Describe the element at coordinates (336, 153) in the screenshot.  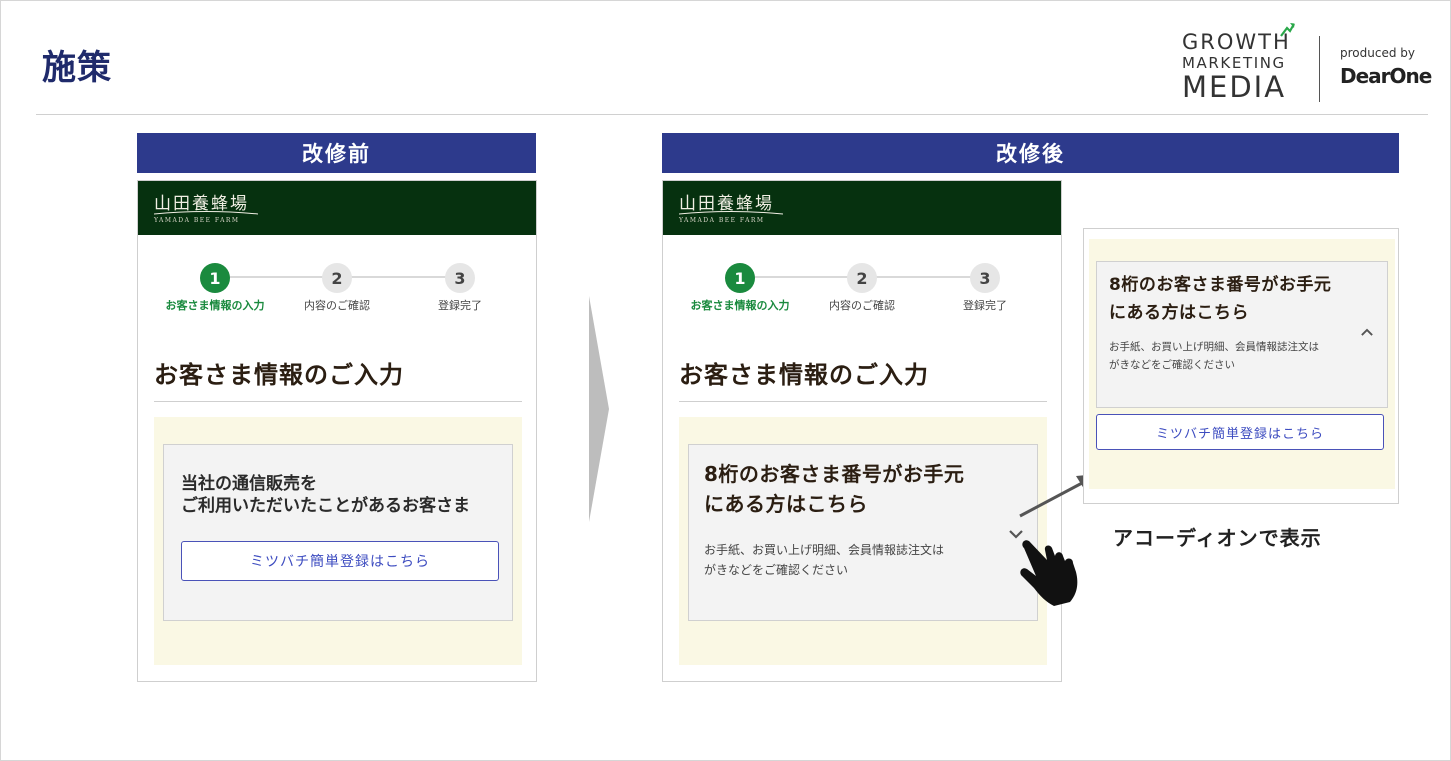
I see `before-header: 改修前` at that location.